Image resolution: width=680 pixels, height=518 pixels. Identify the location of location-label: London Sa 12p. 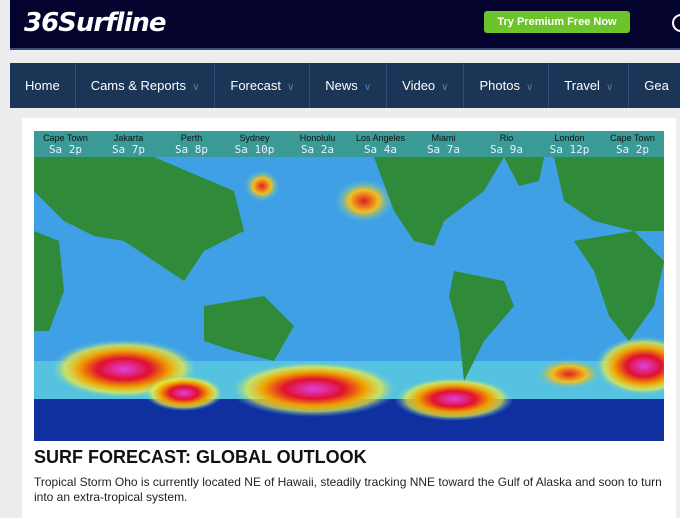
(569, 144).